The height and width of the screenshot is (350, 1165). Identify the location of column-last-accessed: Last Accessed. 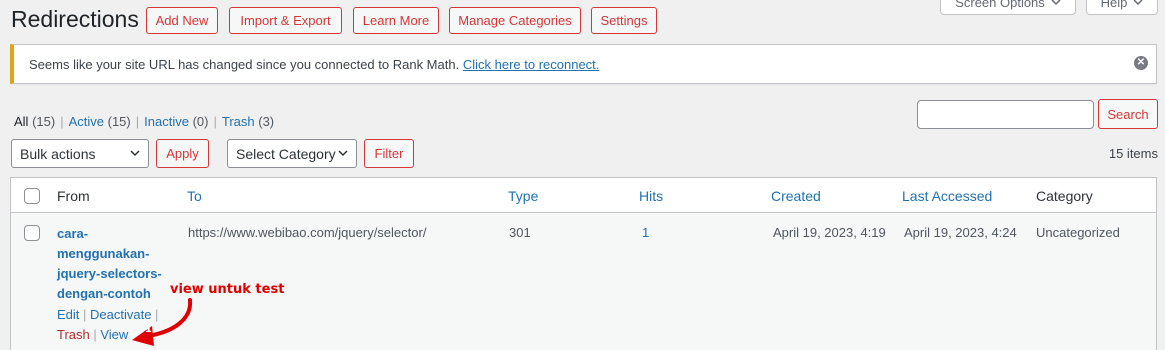
(947, 196).